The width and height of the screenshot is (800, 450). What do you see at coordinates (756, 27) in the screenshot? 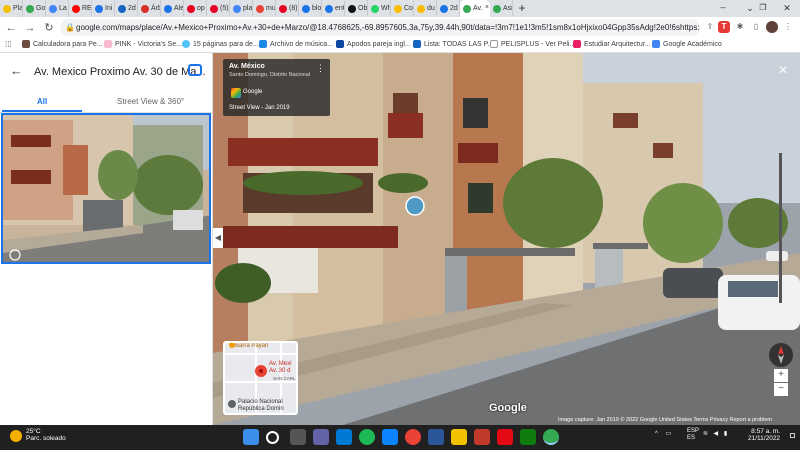
I see `sidebar-icon: ▯` at bounding box center [756, 27].